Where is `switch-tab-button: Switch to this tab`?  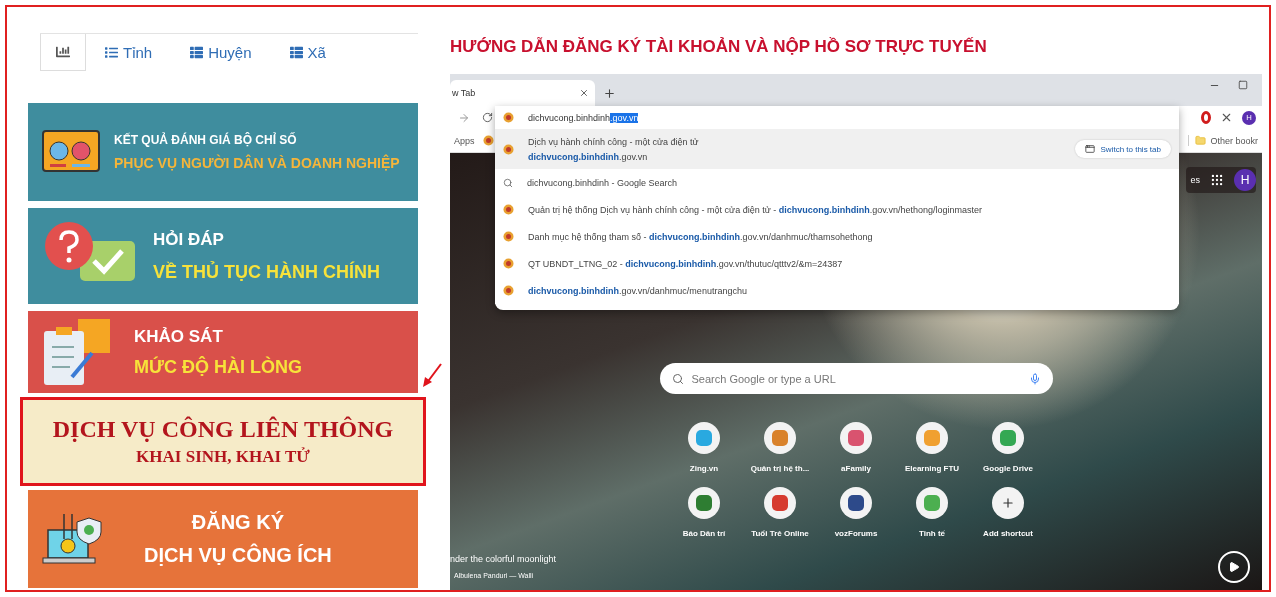 switch-tab-button: Switch to this tab is located at coordinates (1122, 149).